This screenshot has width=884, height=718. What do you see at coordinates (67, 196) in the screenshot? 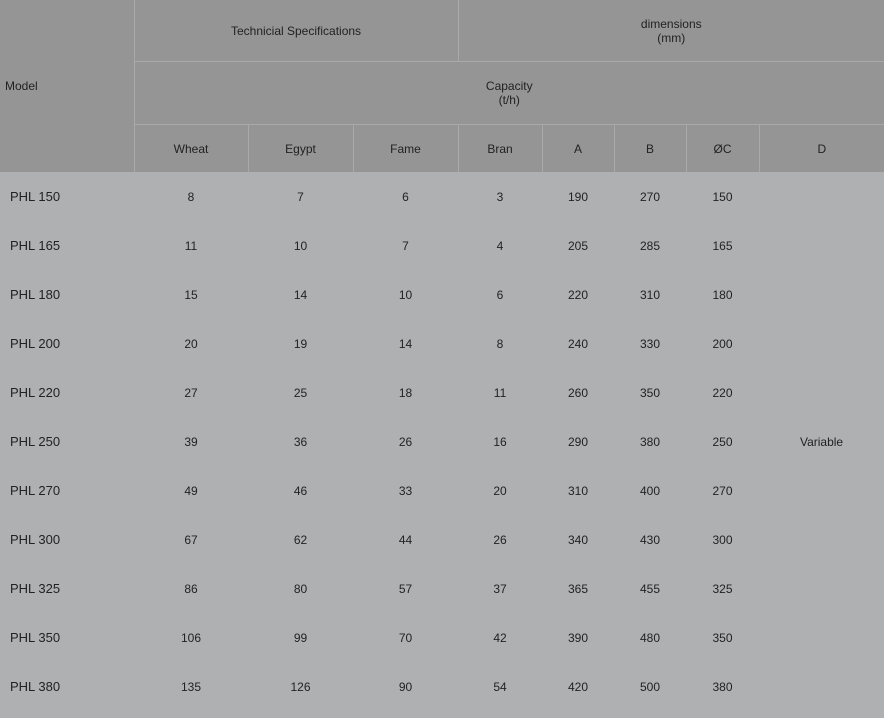
I see `cell-model: PHL 150` at bounding box center [67, 196].